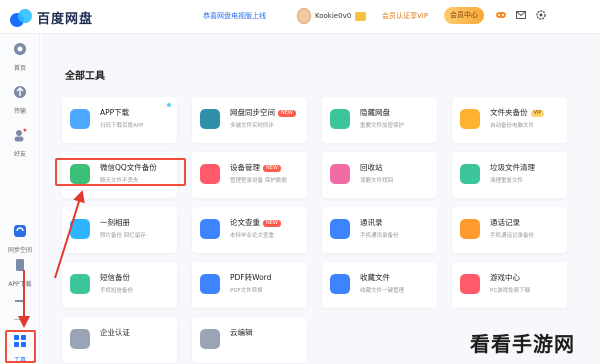  What do you see at coordinates (69, 234) in the screenshot?
I see `arrow-to-wechat-backup` at bounding box center [69, 234].